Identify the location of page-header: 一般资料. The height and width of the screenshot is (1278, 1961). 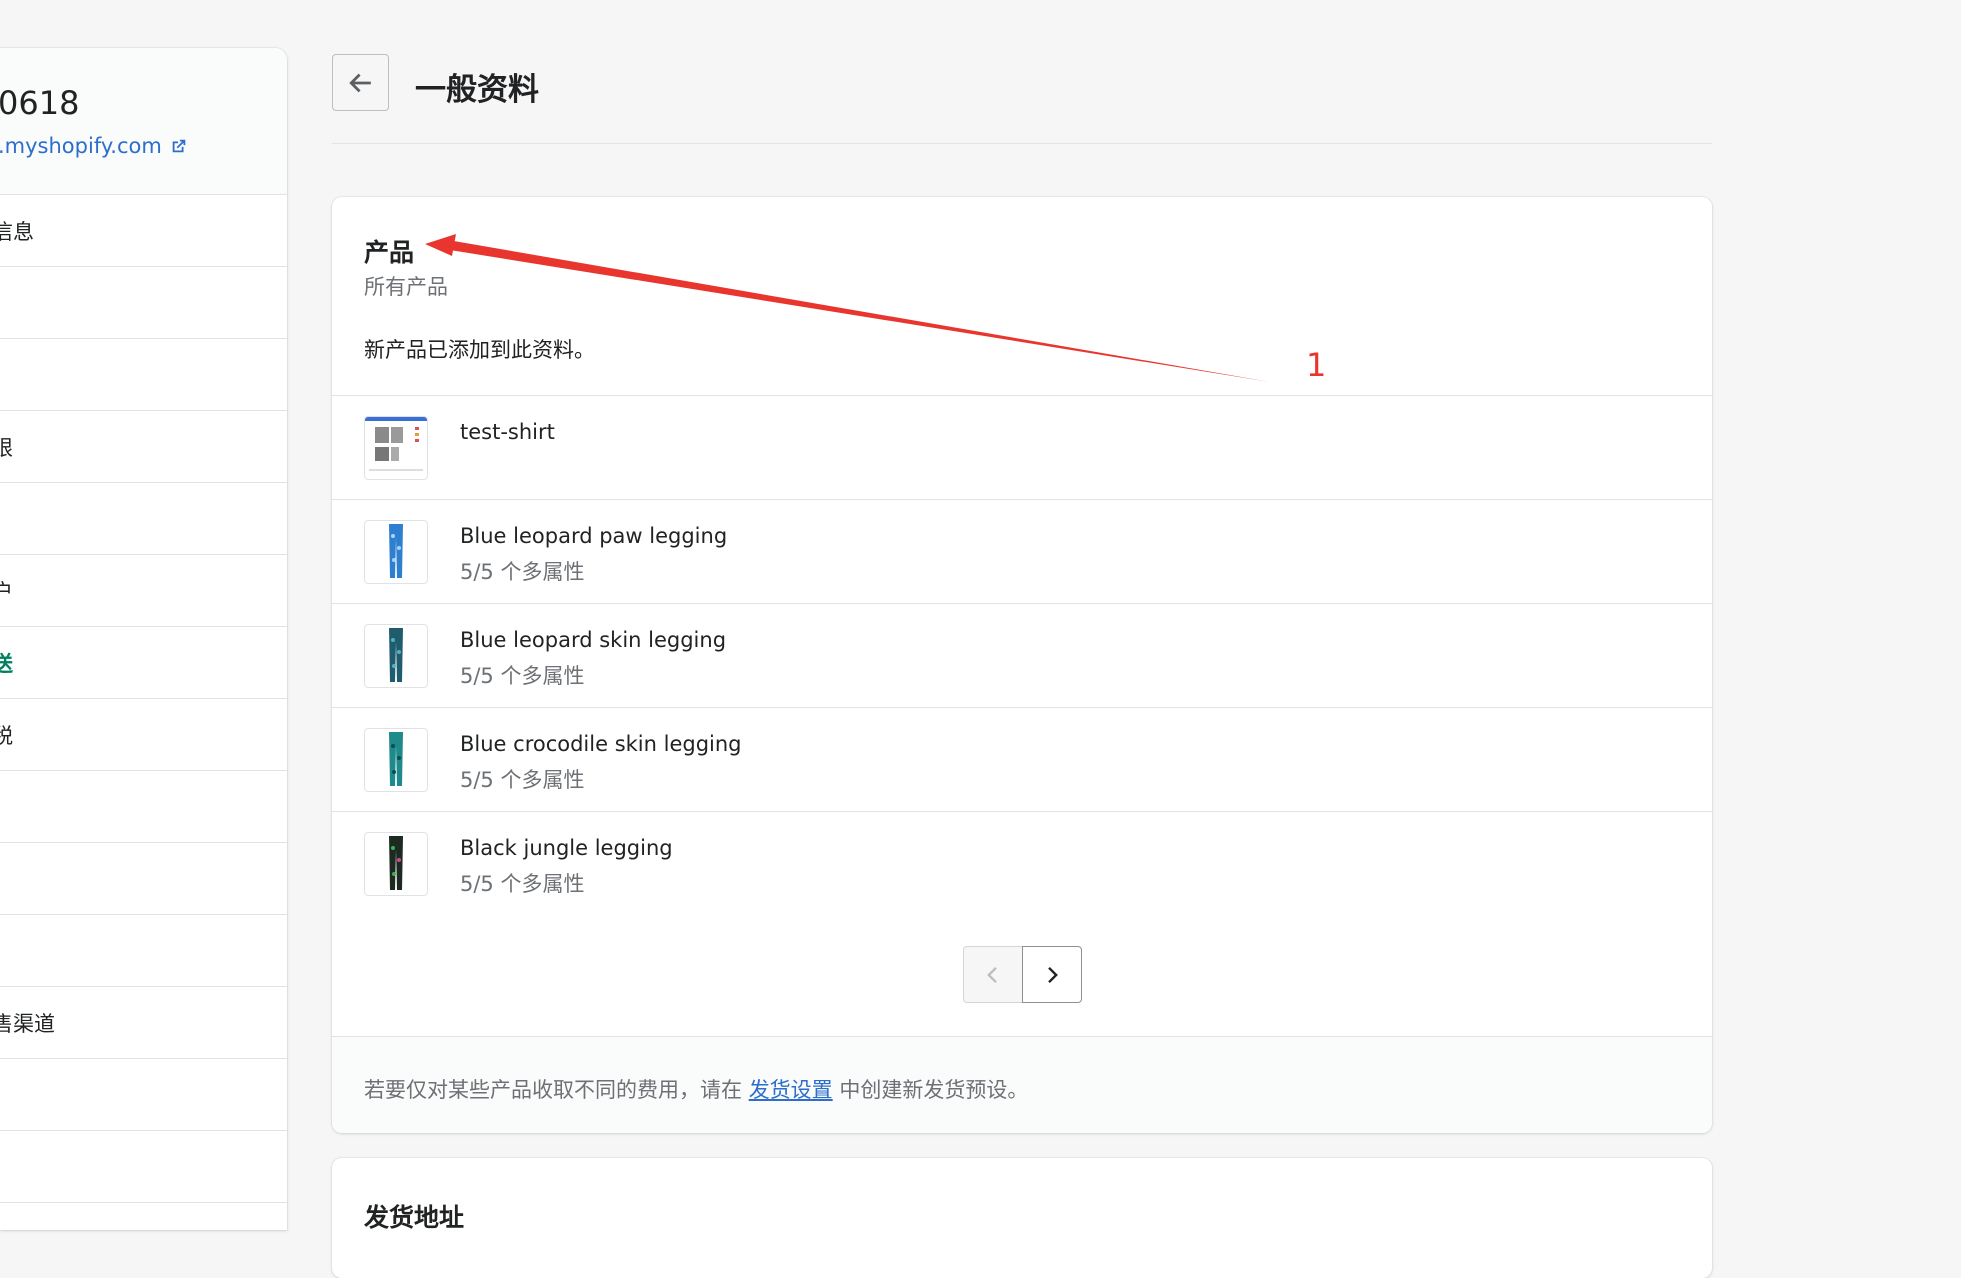
(1022, 99).